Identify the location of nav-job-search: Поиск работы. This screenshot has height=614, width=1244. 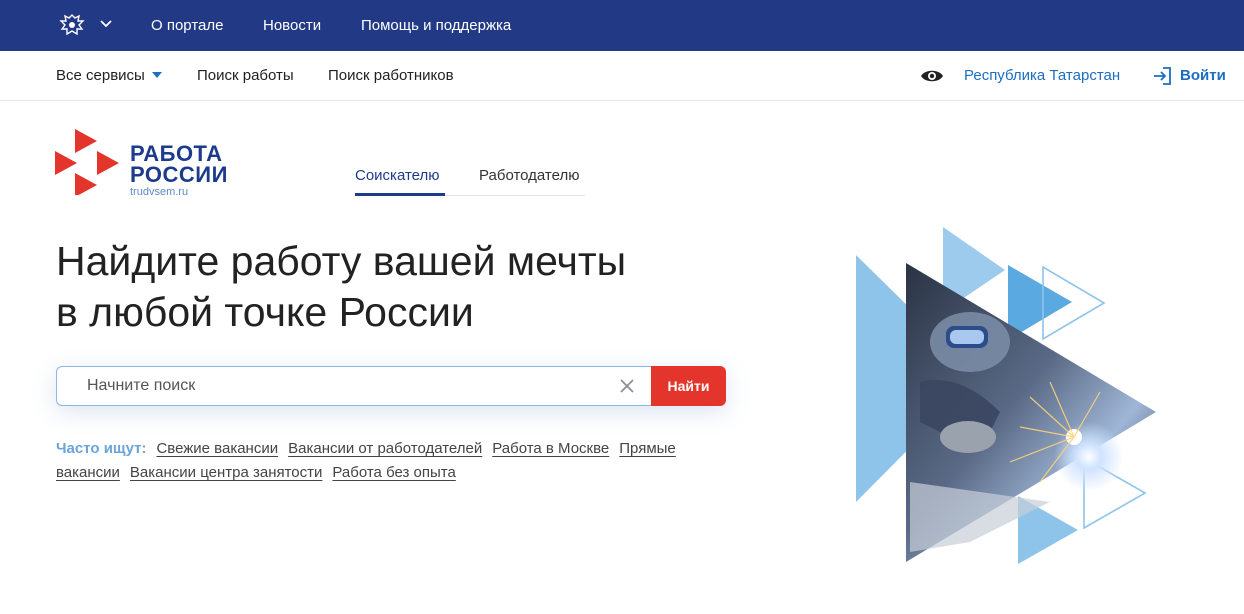
(245, 75).